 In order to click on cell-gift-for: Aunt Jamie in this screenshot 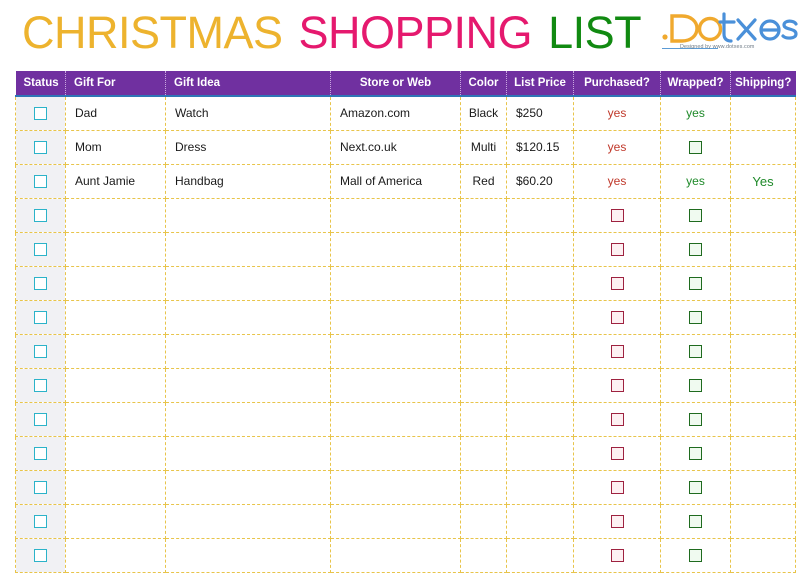, I will do `click(115, 181)`.